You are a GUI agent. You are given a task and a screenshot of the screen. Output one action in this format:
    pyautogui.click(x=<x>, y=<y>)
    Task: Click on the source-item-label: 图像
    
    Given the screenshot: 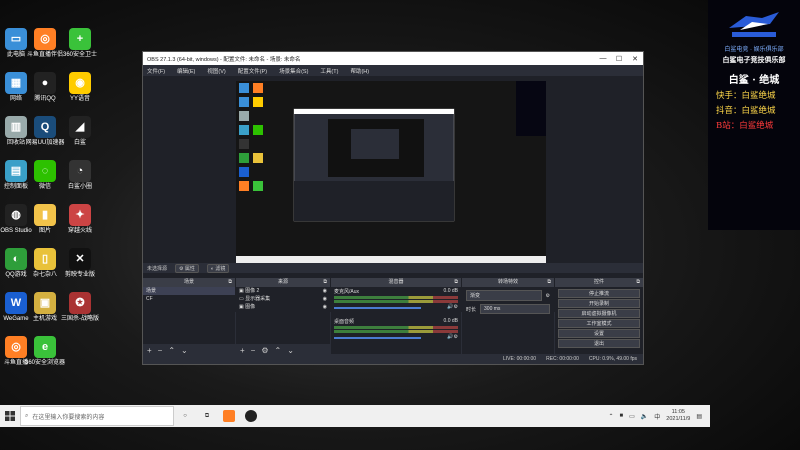 What is the action you would take?
    pyautogui.click(x=250, y=307)
    